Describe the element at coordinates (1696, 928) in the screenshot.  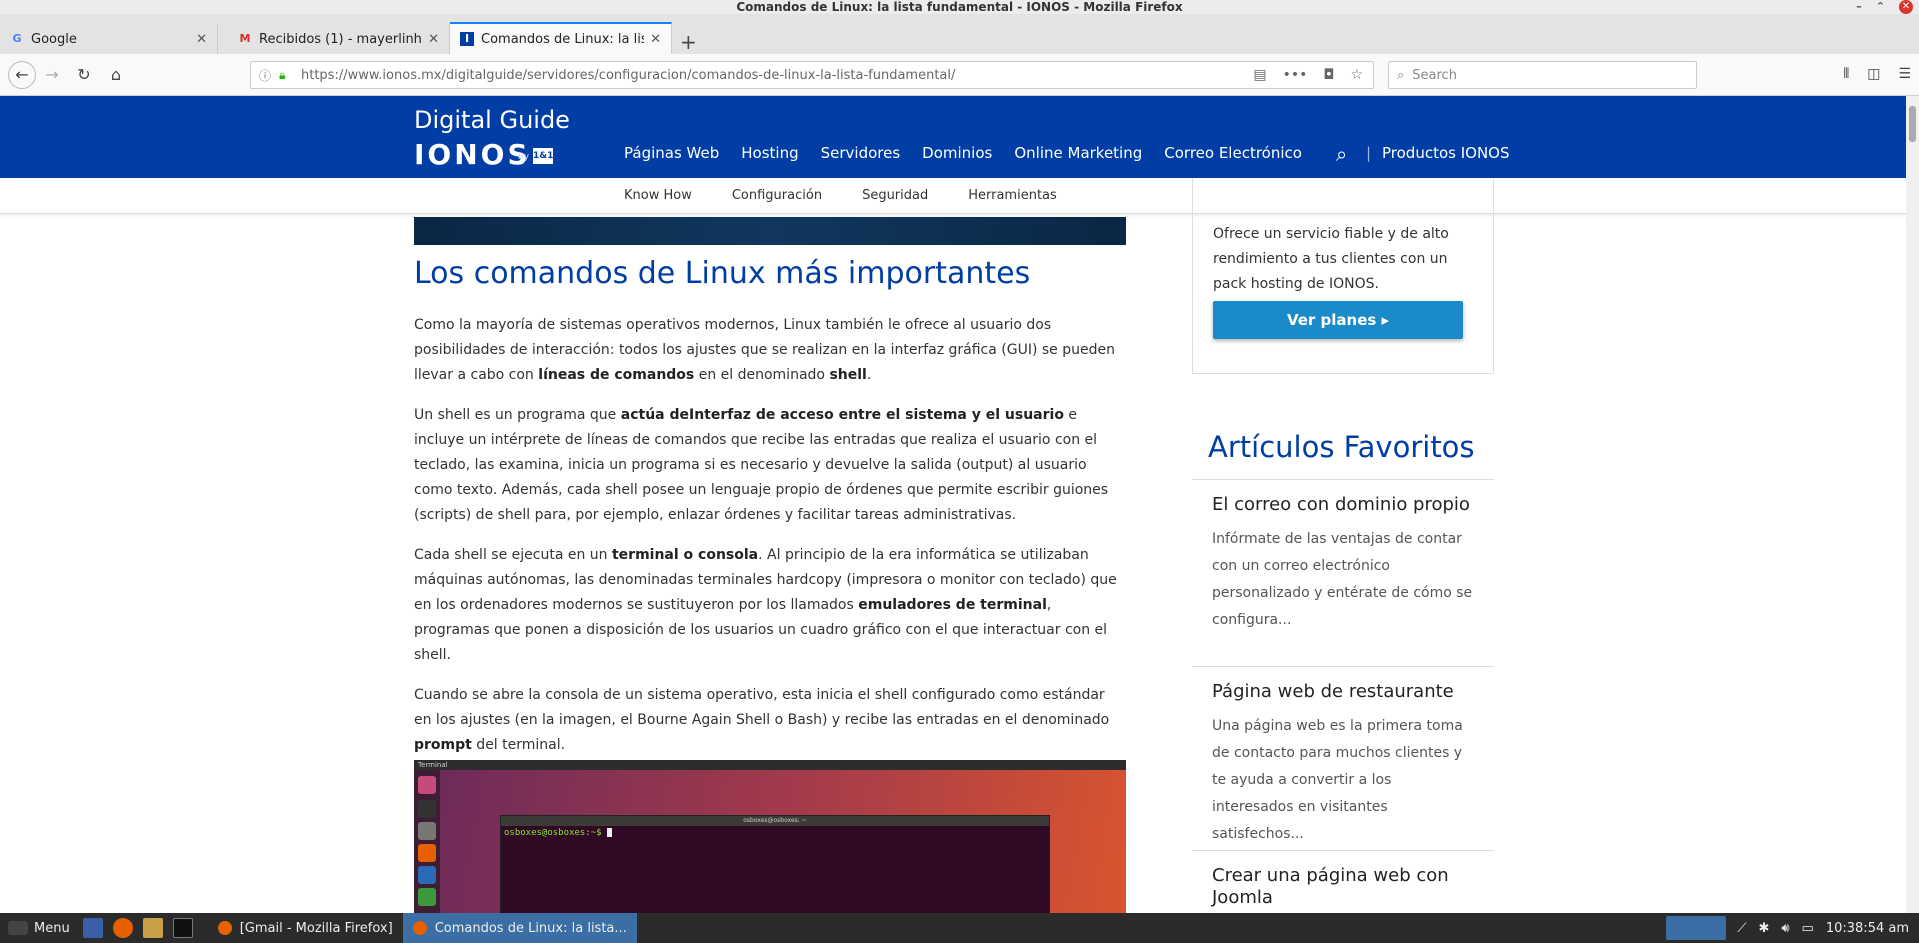
I see `workspace-switcher` at that location.